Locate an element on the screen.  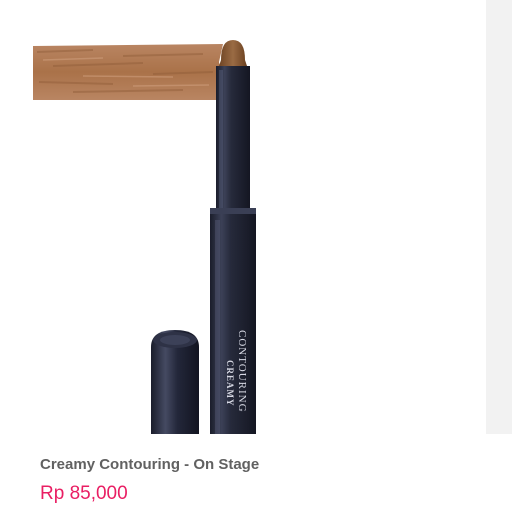
contour-stick: CREAMY CONTOURING is located at coordinates (233, 237).